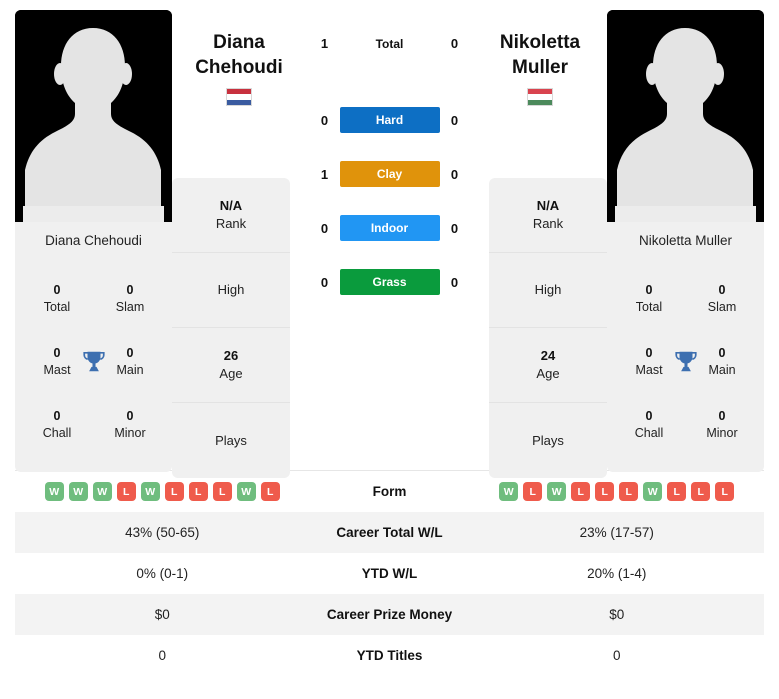 This screenshot has height=699, width=779. What do you see at coordinates (389, 573) in the screenshot?
I see `stat-label: YTD W/L` at bounding box center [389, 573].